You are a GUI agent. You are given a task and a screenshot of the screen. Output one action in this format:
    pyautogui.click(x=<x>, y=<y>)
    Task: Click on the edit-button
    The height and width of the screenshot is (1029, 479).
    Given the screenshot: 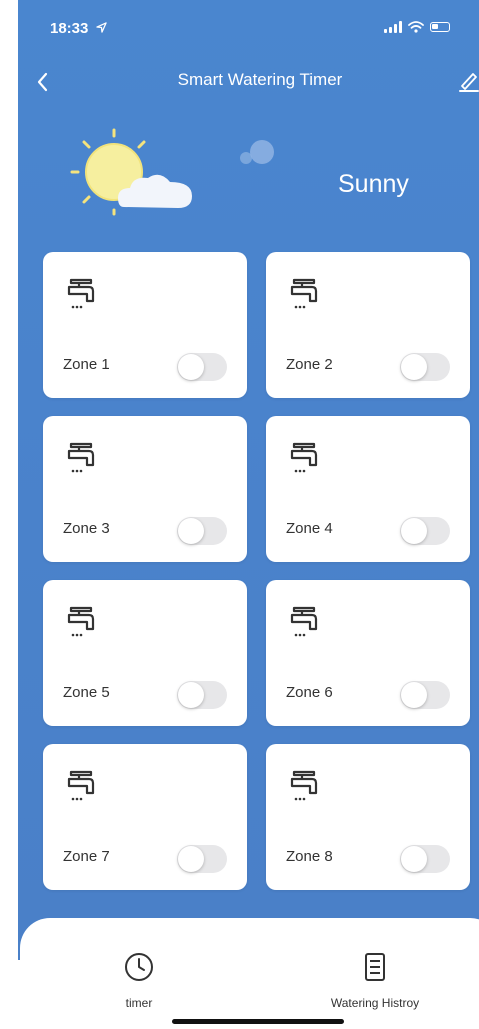 What is the action you would take?
    pyautogui.click(x=468, y=81)
    